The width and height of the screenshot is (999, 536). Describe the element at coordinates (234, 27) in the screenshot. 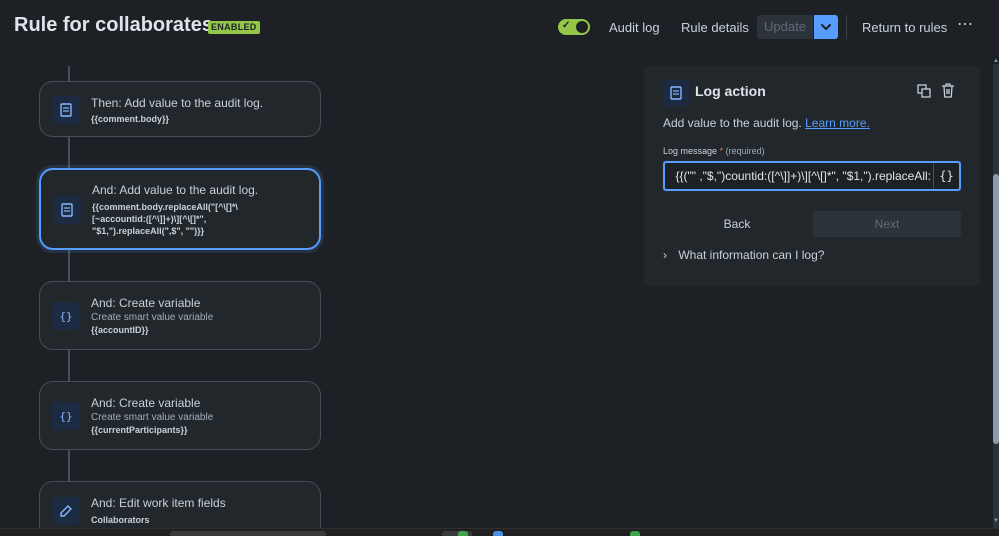

I see `status-badge: ENABLED` at that location.